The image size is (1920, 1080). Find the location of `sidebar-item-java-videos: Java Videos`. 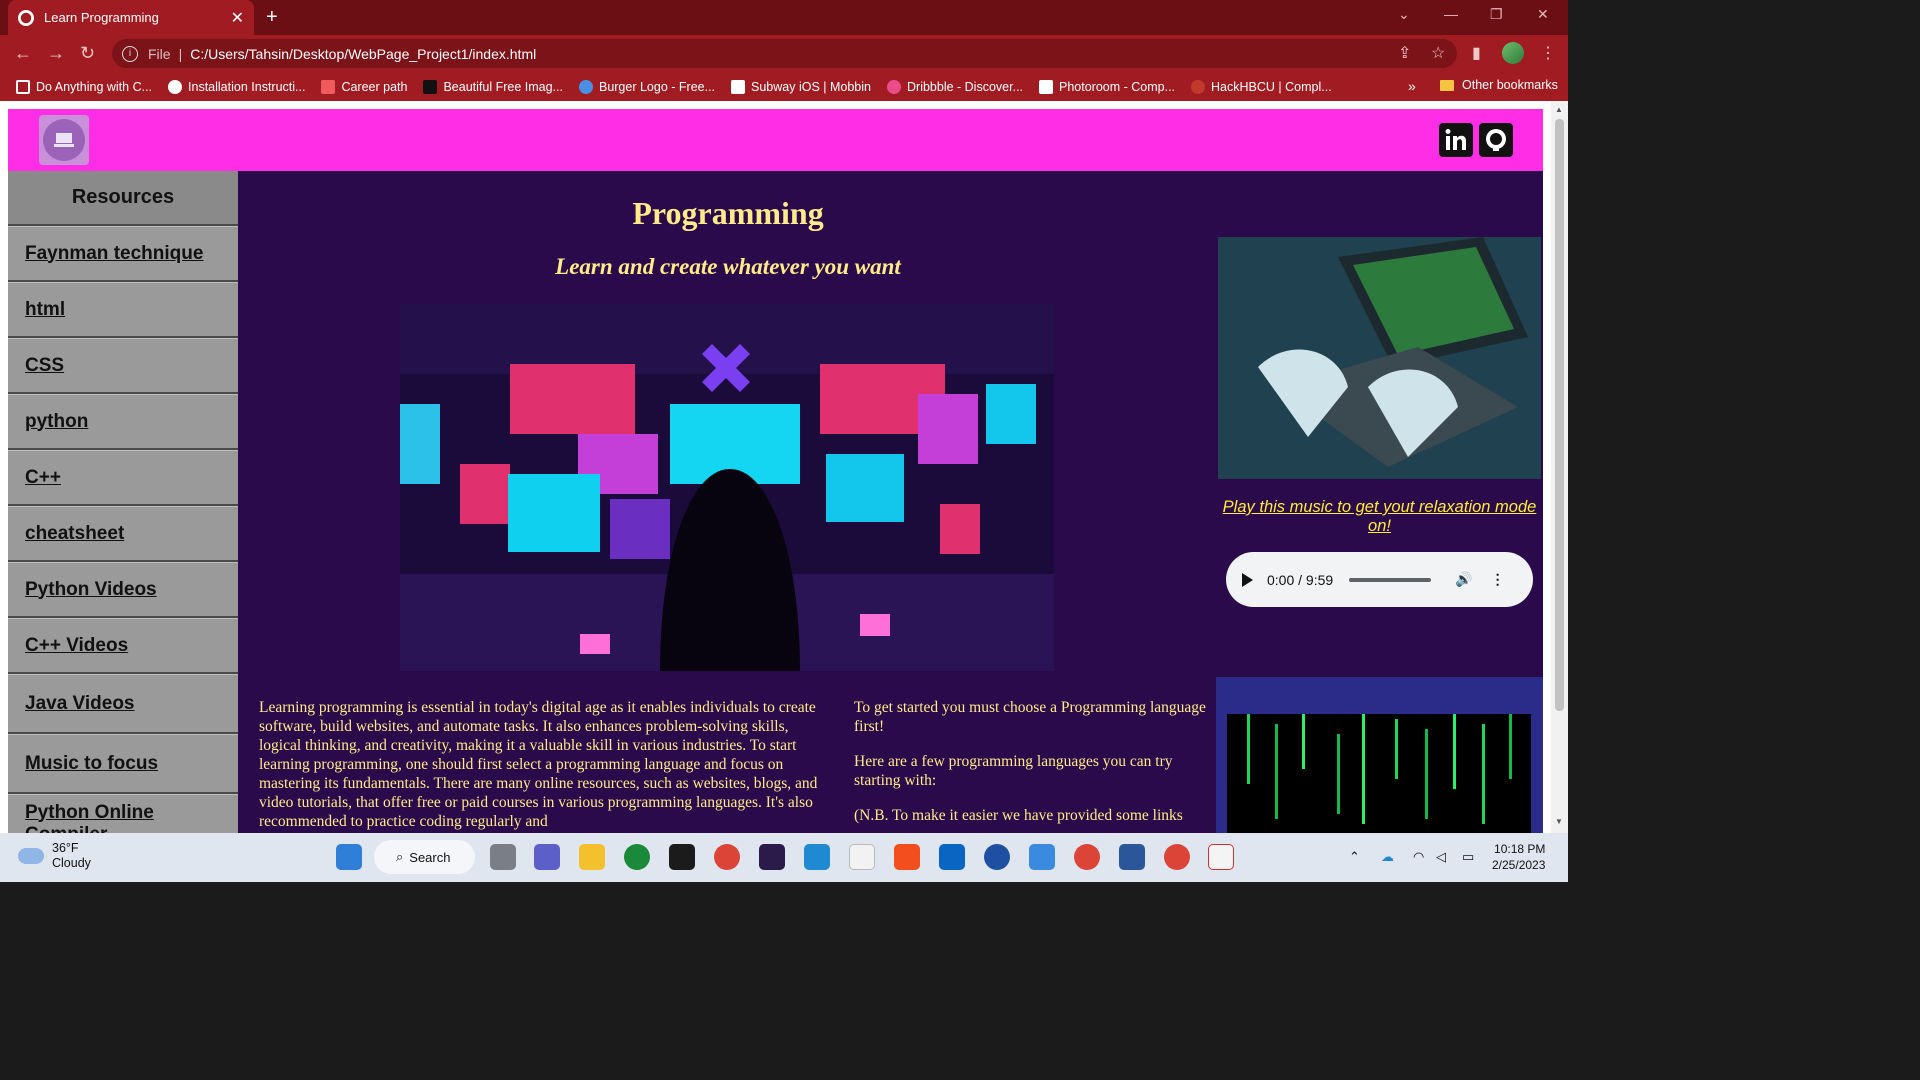

sidebar-item-java-videos: Java Videos is located at coordinates (123, 704).